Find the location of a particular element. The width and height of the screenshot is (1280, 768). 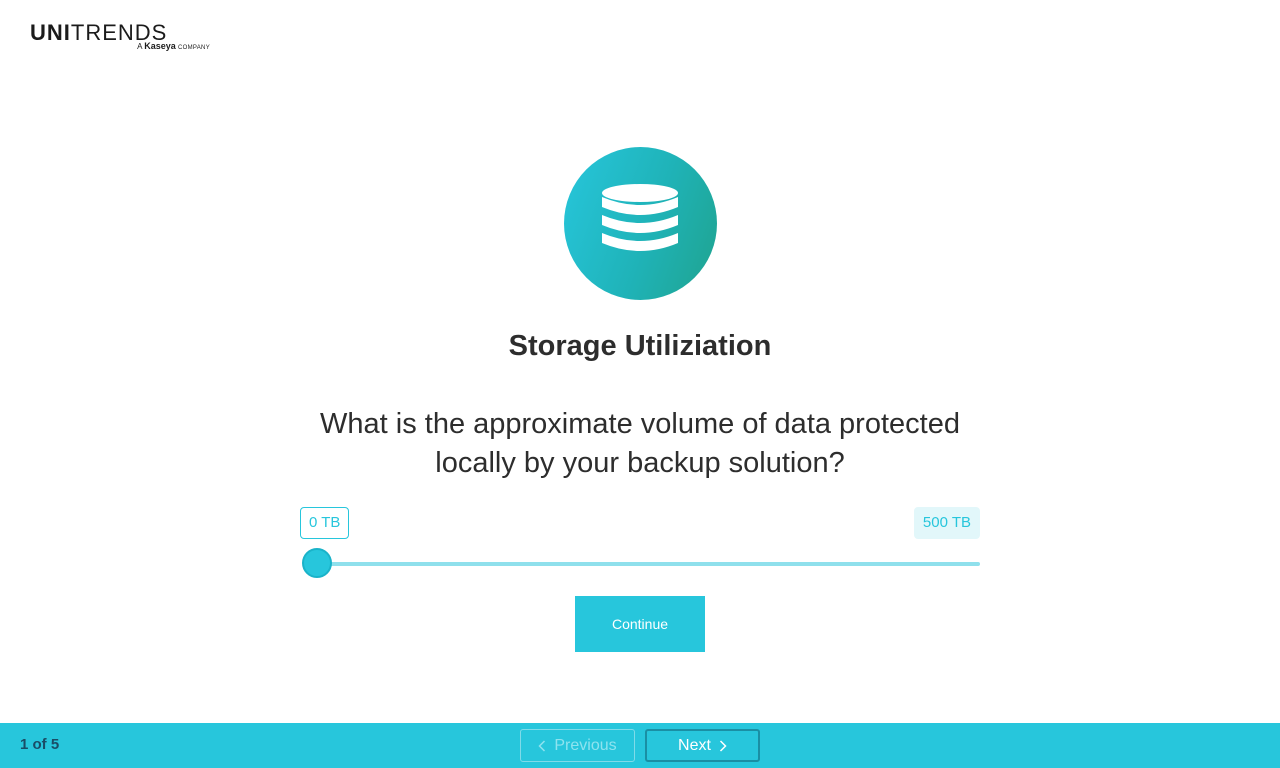

slider-max-label: 500 TB is located at coordinates (946, 523).